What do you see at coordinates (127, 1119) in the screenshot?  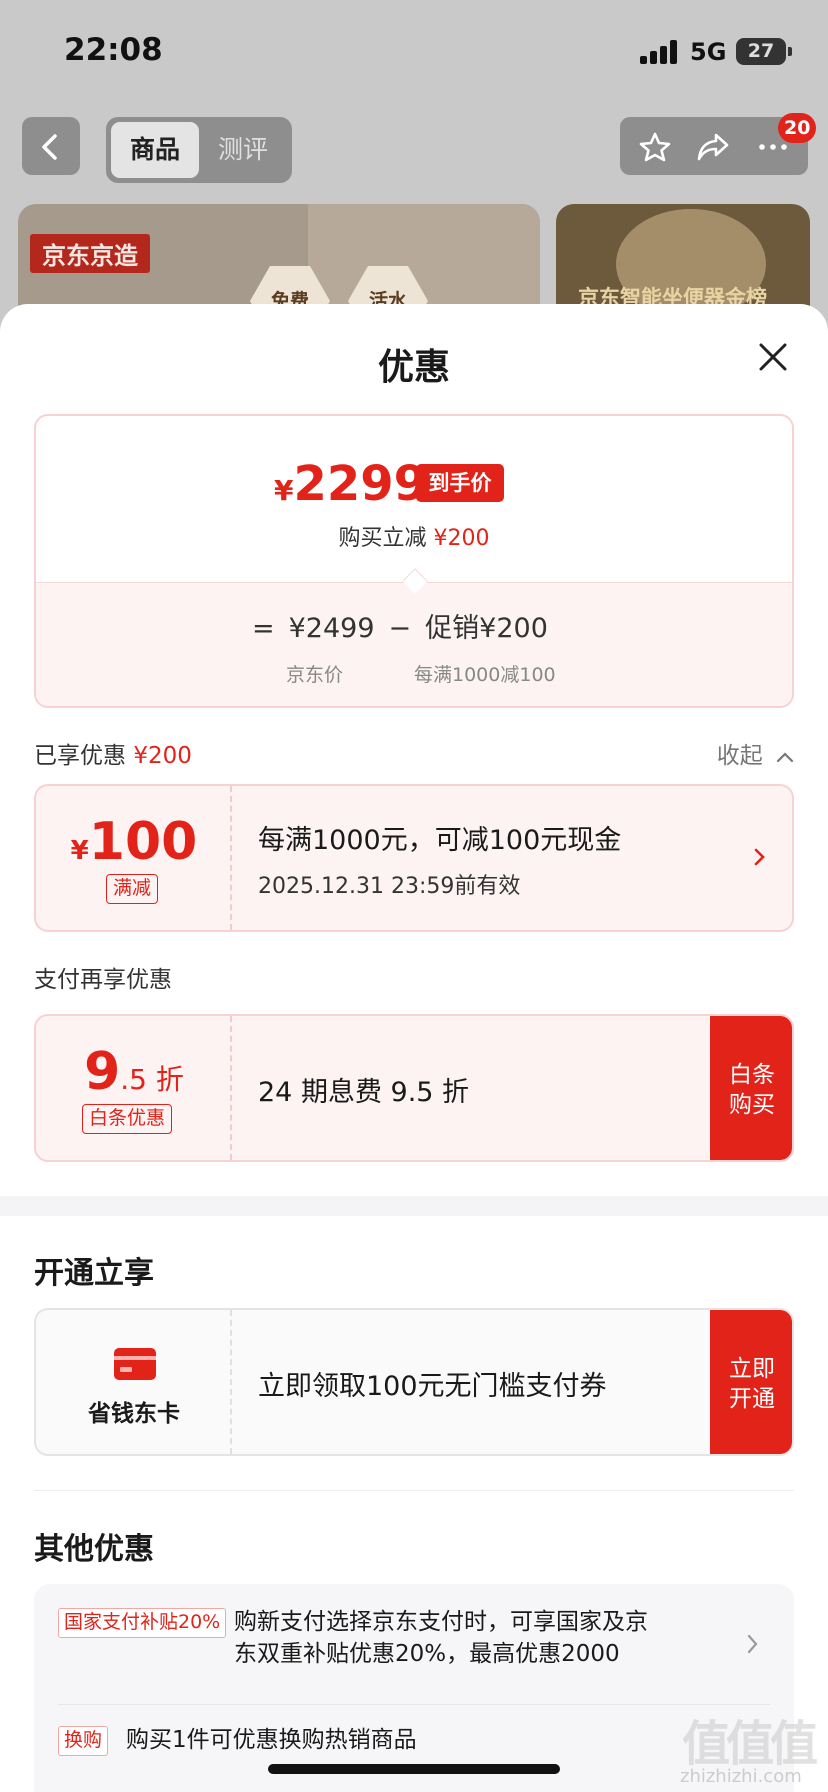 I see `baitiao-tag: 白条优惠` at bounding box center [127, 1119].